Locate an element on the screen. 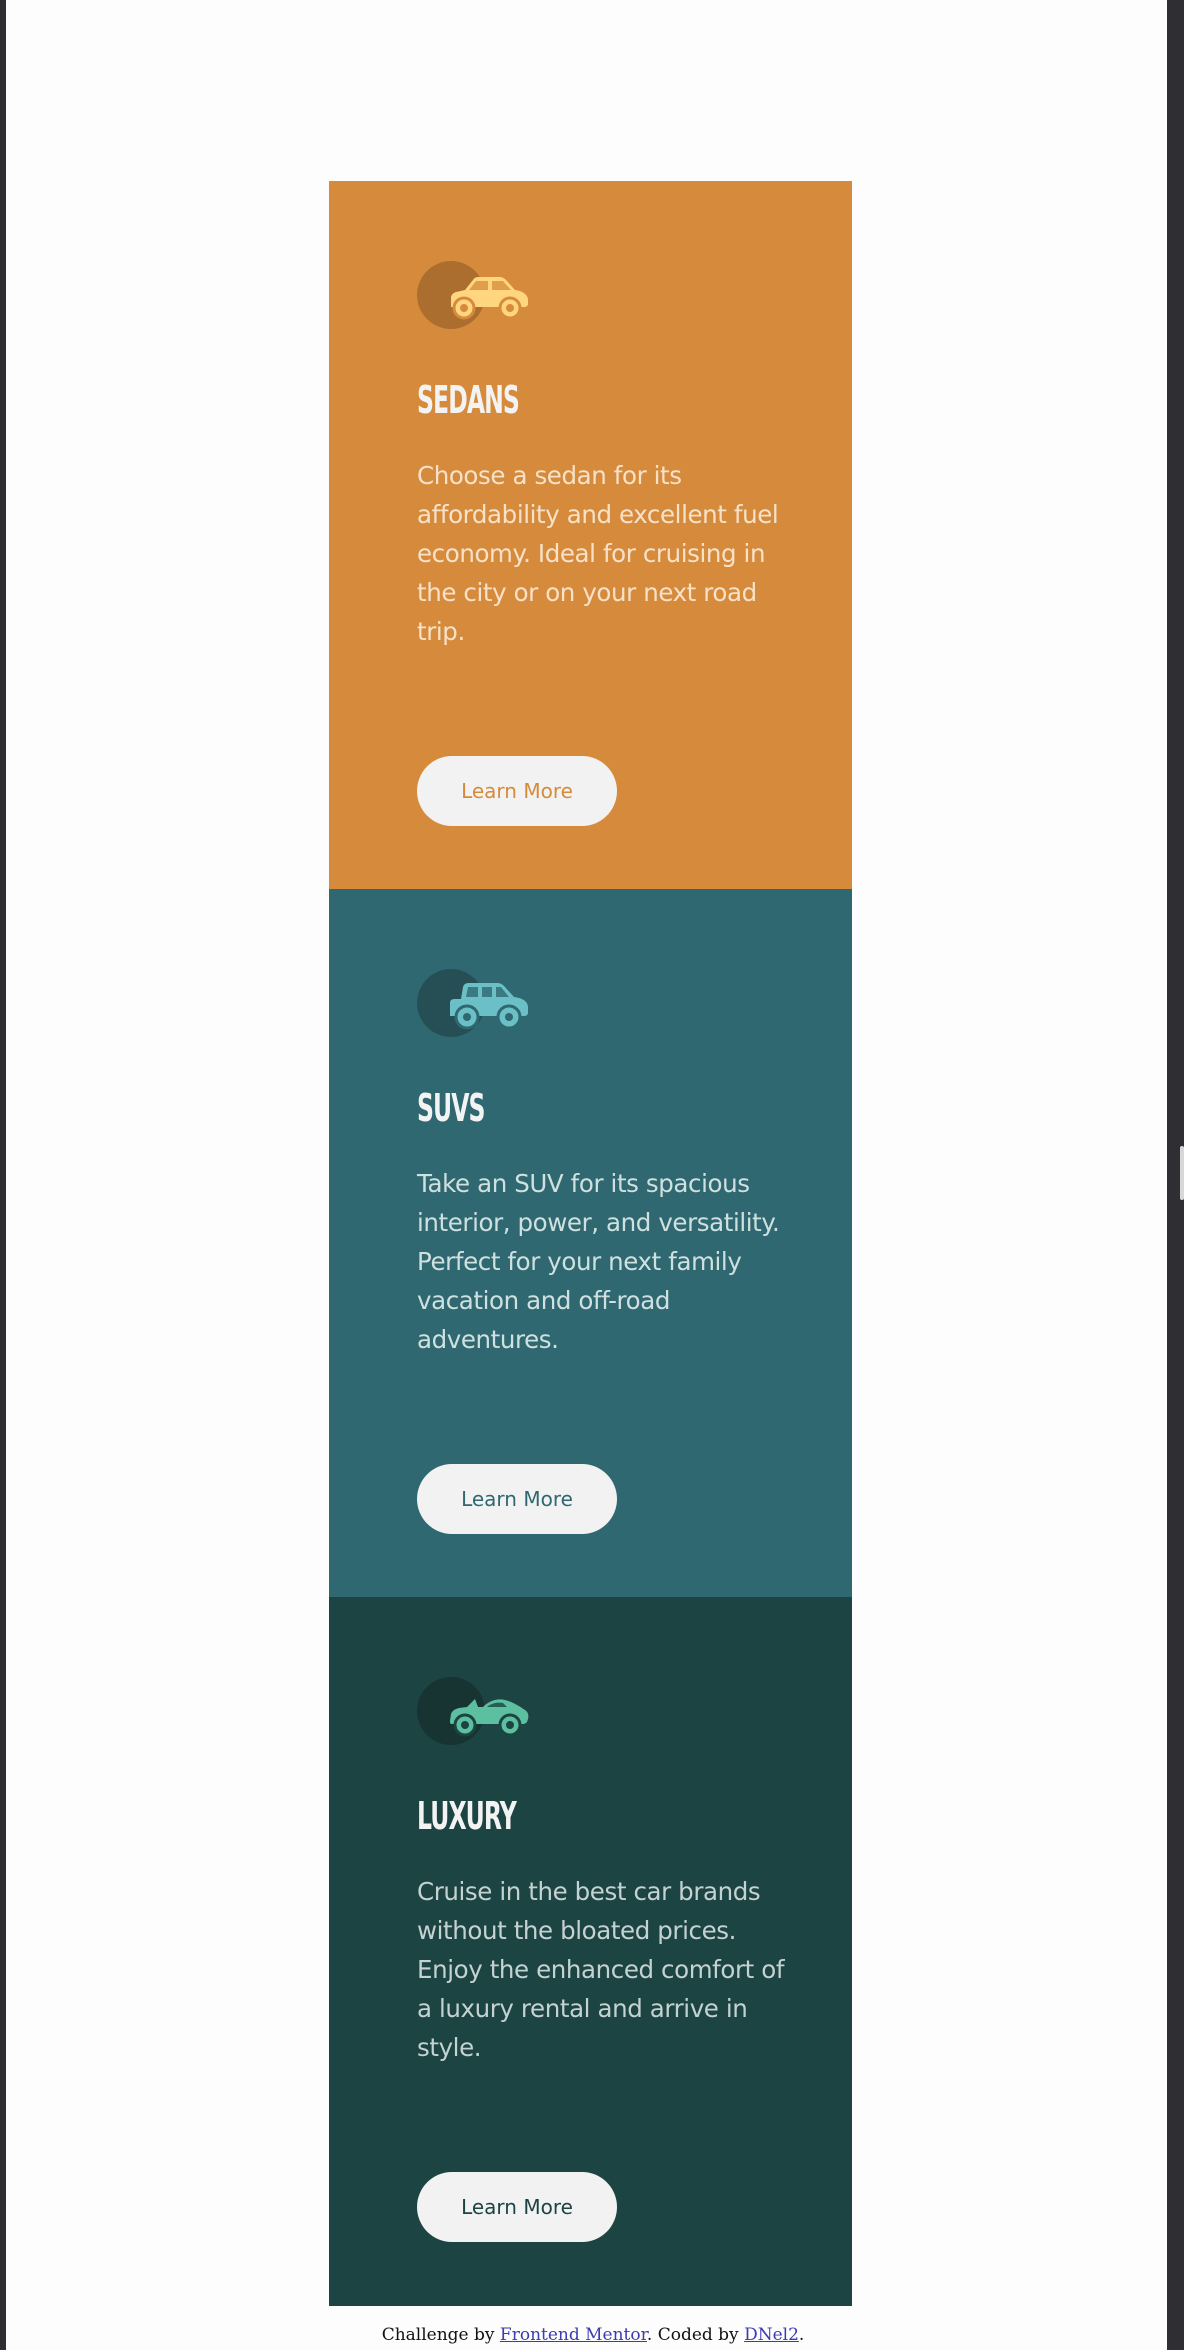  attribution-suffix: . is located at coordinates (801, 2335).